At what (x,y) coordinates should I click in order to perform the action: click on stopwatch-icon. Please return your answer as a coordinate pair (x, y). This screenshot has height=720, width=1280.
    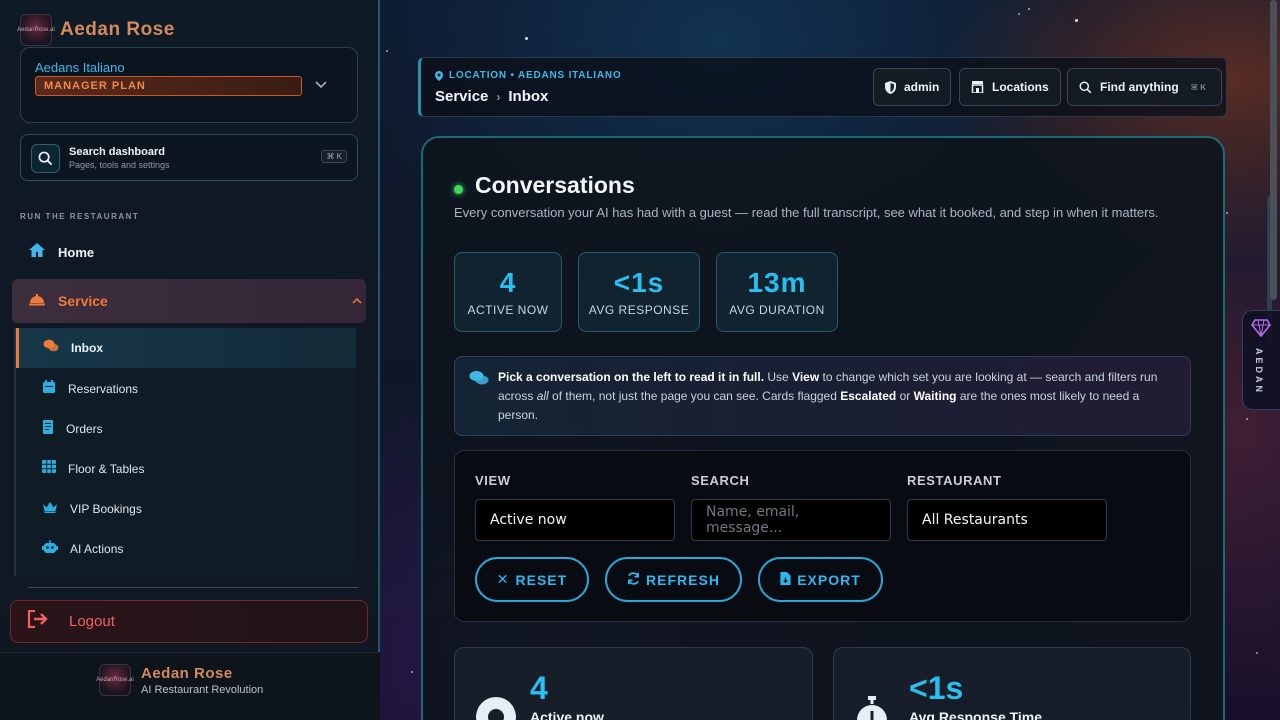
    Looking at the image, I should click on (872, 708).